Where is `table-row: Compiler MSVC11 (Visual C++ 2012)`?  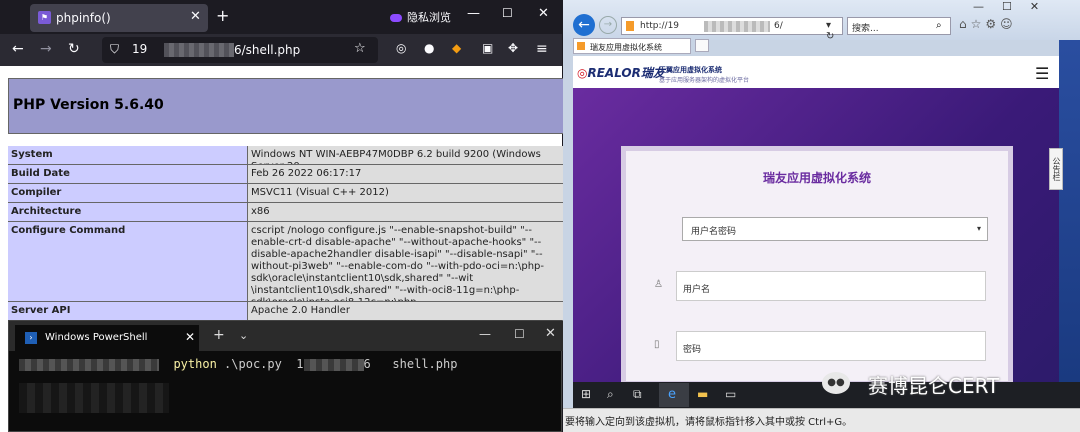 table-row: Compiler MSVC11 (Visual C++ 2012) is located at coordinates (288, 193).